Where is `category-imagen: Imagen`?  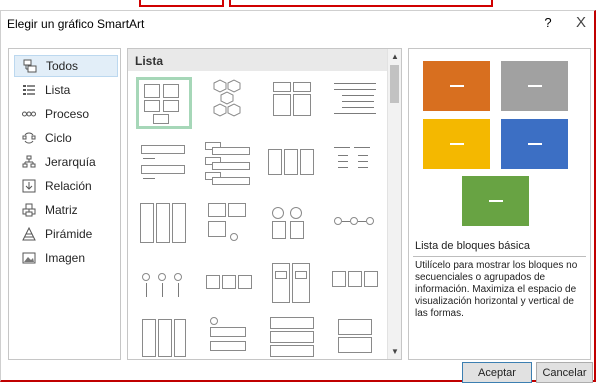
category-imagen: Imagen is located at coordinates (66, 258).